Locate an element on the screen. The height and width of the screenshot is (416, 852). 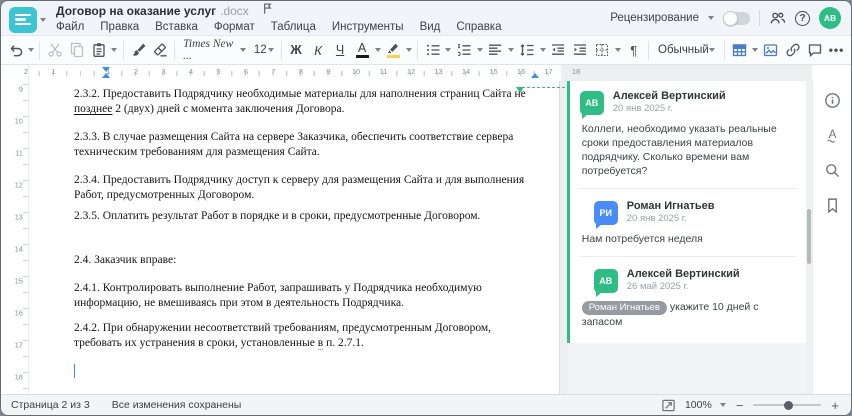
increase-indent-button is located at coordinates (580, 50).